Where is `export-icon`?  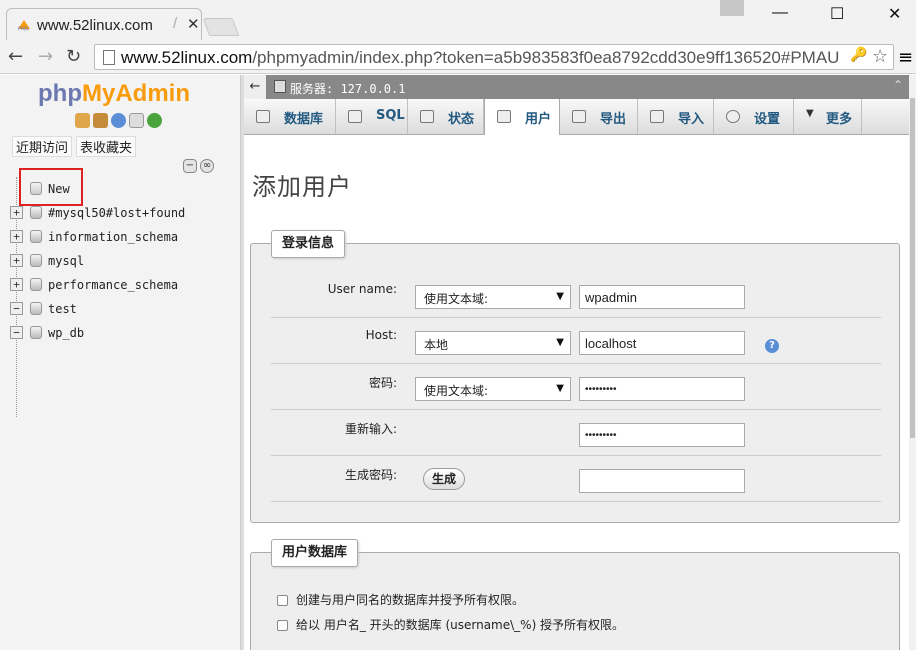 export-icon is located at coordinates (579, 116).